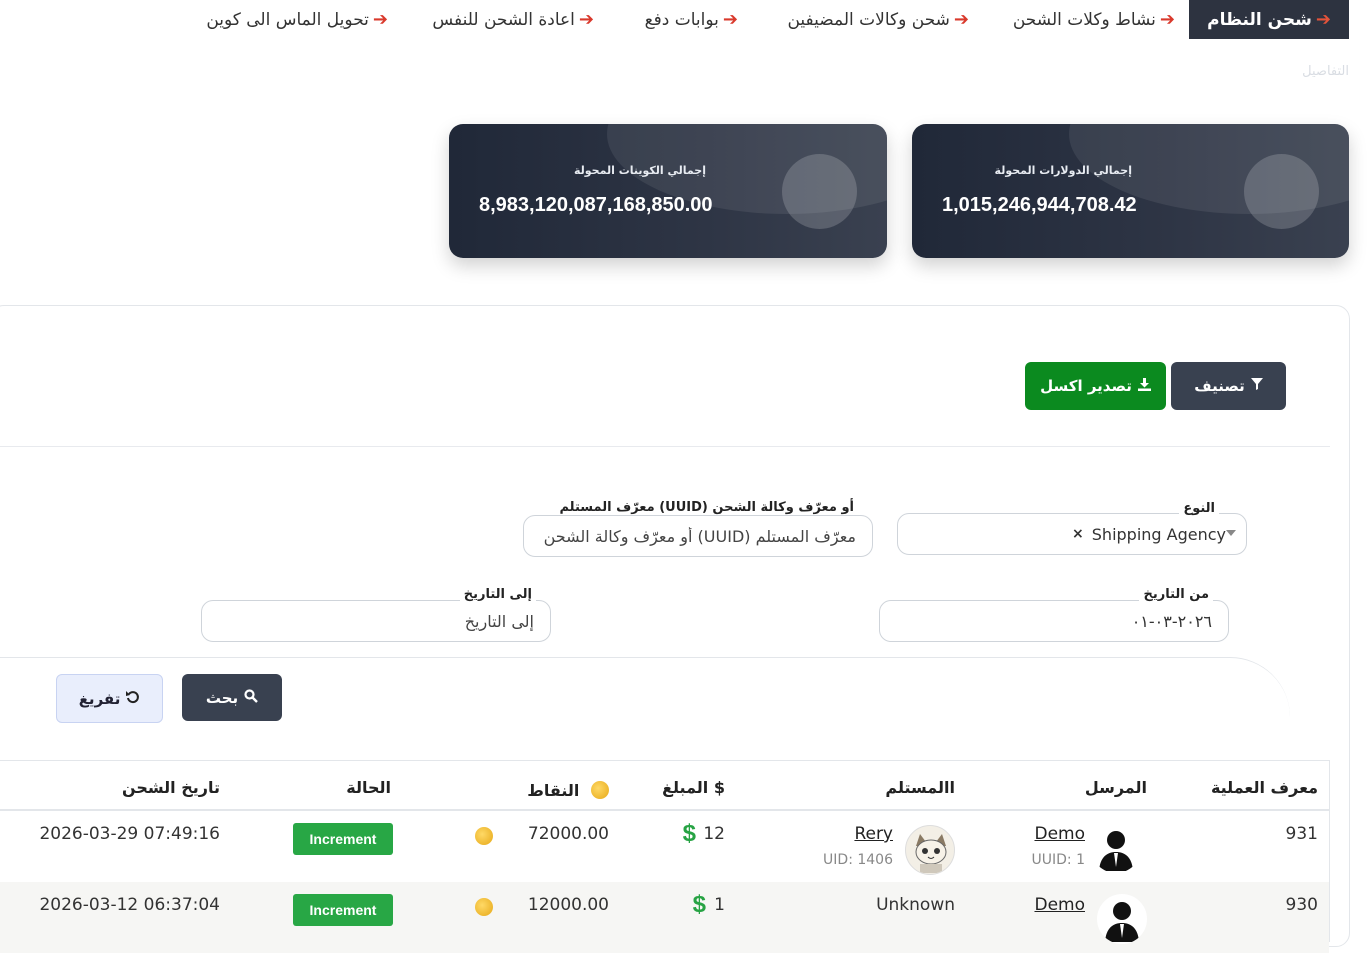  Describe the element at coordinates (170, 787) in the screenshot. I see `col-header-date: تاريخ الشحن` at that location.